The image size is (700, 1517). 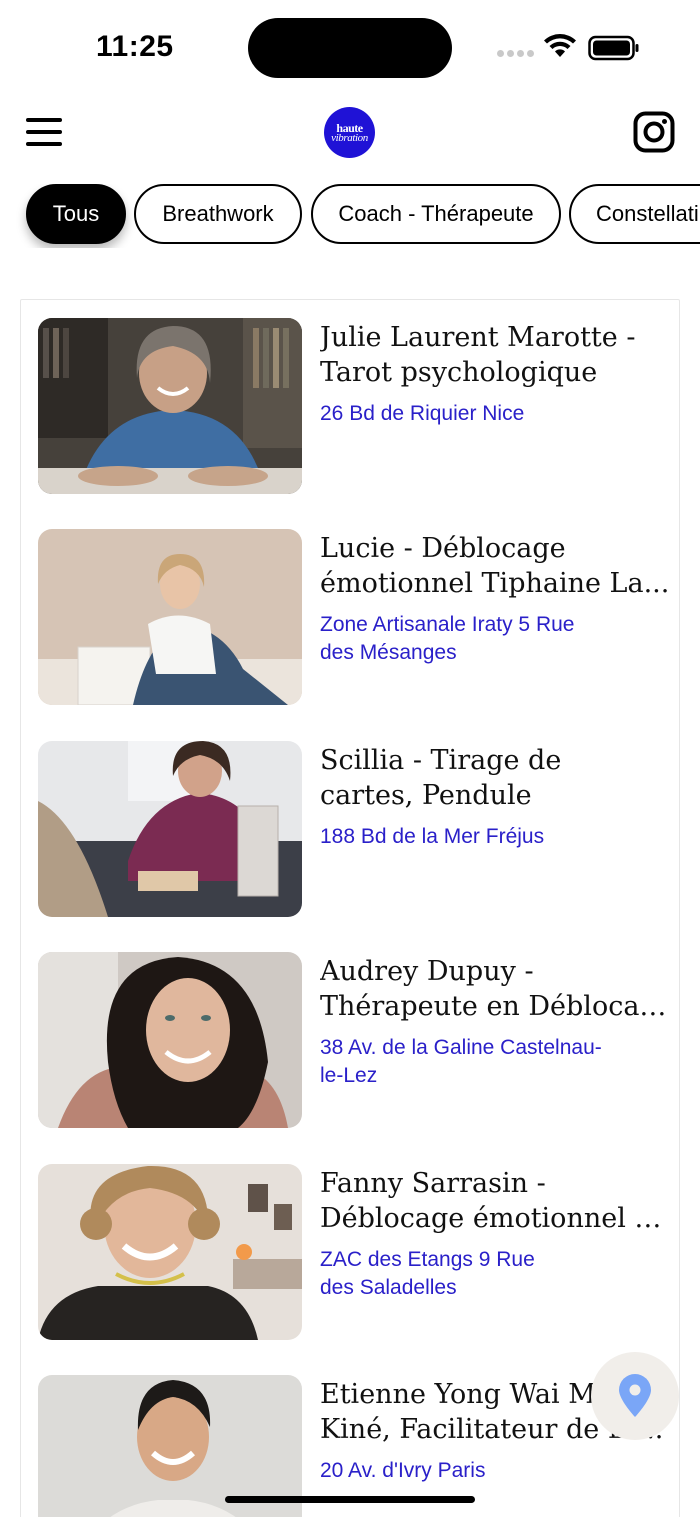 What do you see at coordinates (349, 137) in the screenshot?
I see `logo-line2: vibration` at bounding box center [349, 137].